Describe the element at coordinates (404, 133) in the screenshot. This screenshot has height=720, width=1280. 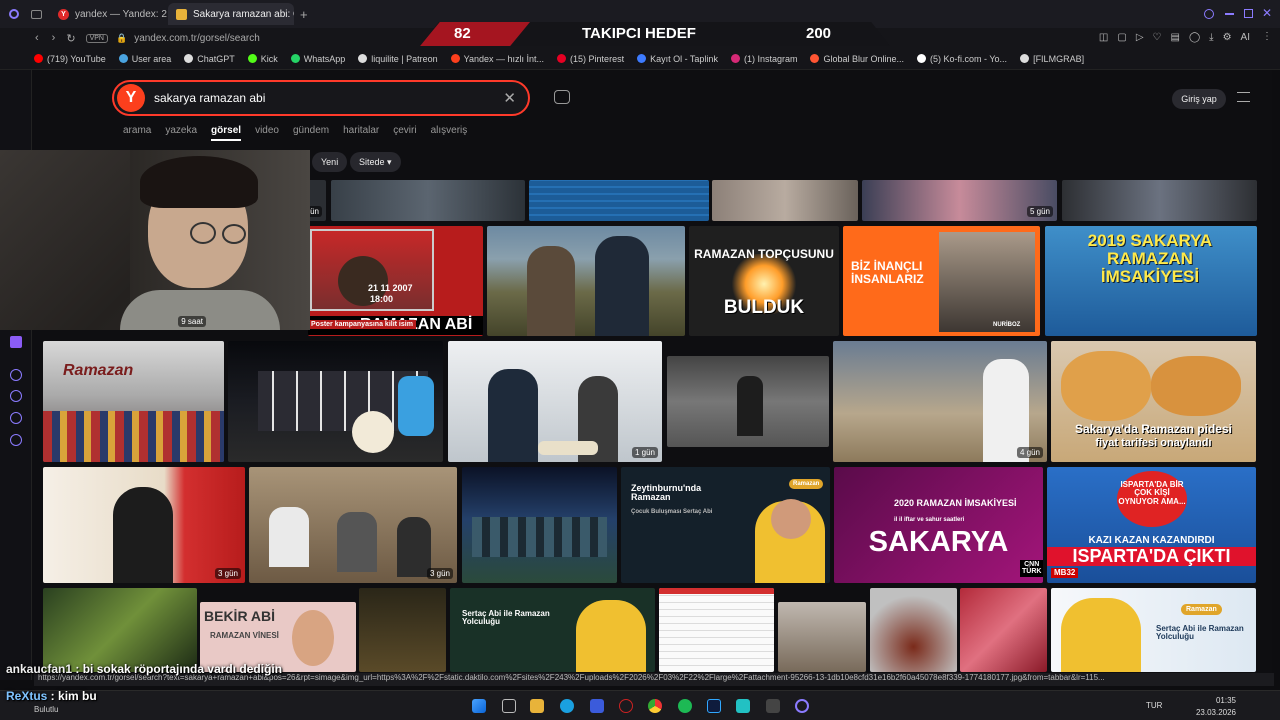
I see `search-tab: çeviri` at that location.